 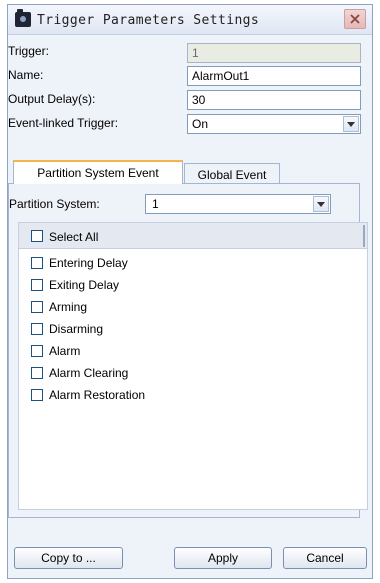 What do you see at coordinates (274, 53) in the screenshot?
I see `trigger-field: 1` at bounding box center [274, 53].